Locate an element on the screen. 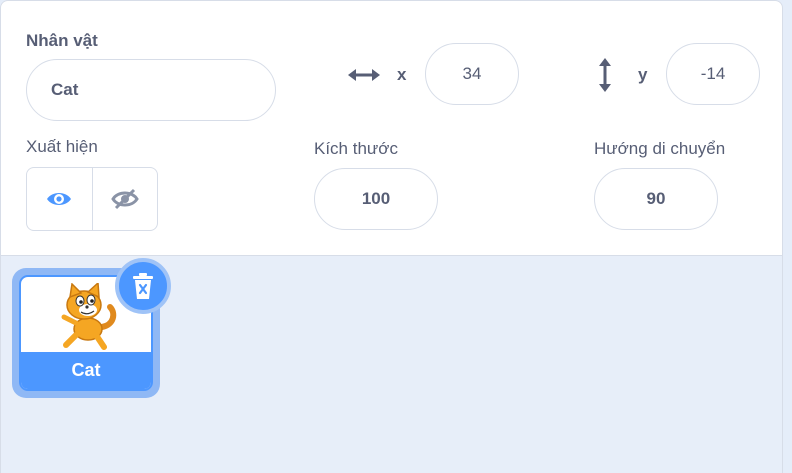  sprite-name-label: Nhân vật is located at coordinates (62, 40).